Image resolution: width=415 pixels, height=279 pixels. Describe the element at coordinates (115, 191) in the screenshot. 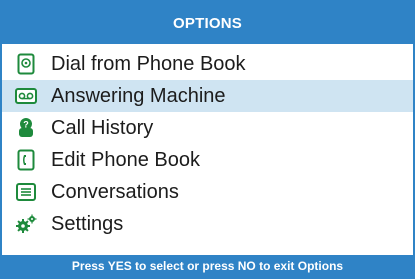

I see `menu-item-label: Conversations` at that location.